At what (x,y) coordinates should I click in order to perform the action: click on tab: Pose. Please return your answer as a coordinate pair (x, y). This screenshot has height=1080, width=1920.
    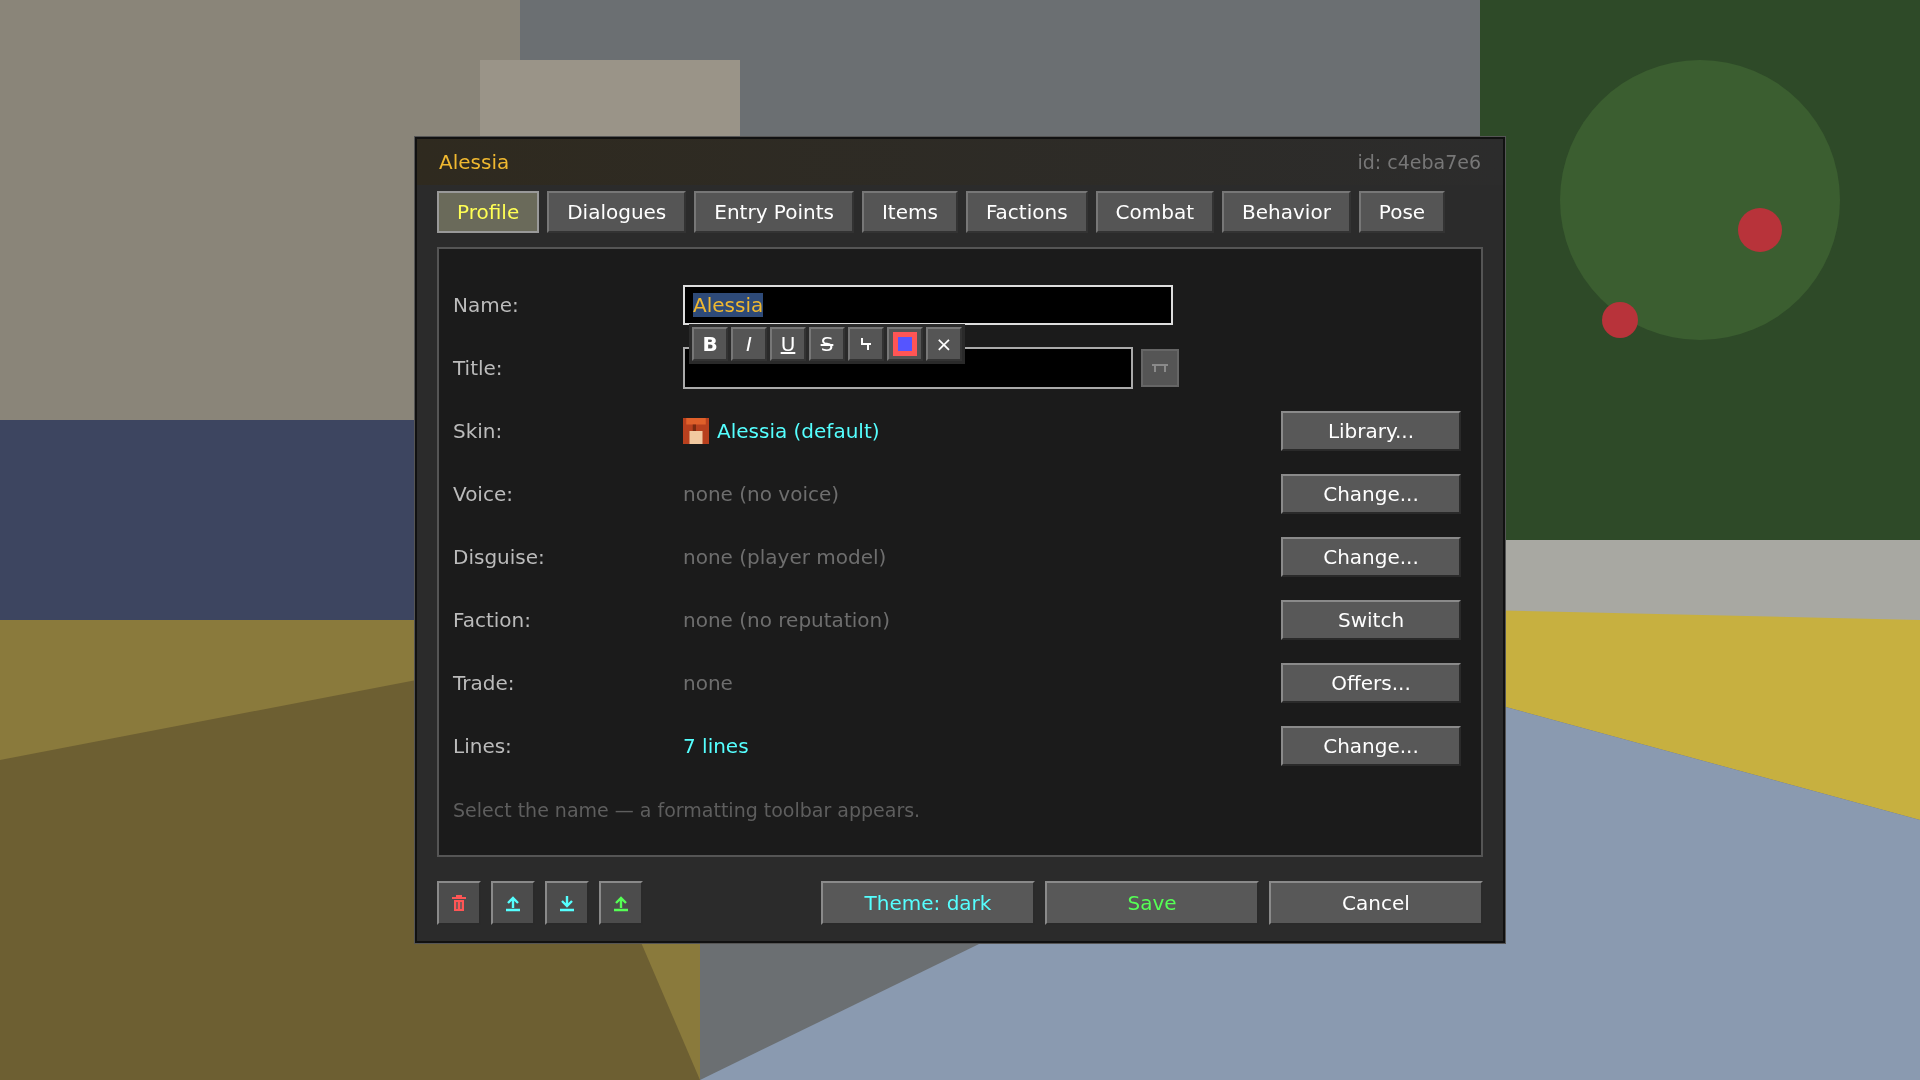
    Looking at the image, I should click on (1402, 212).